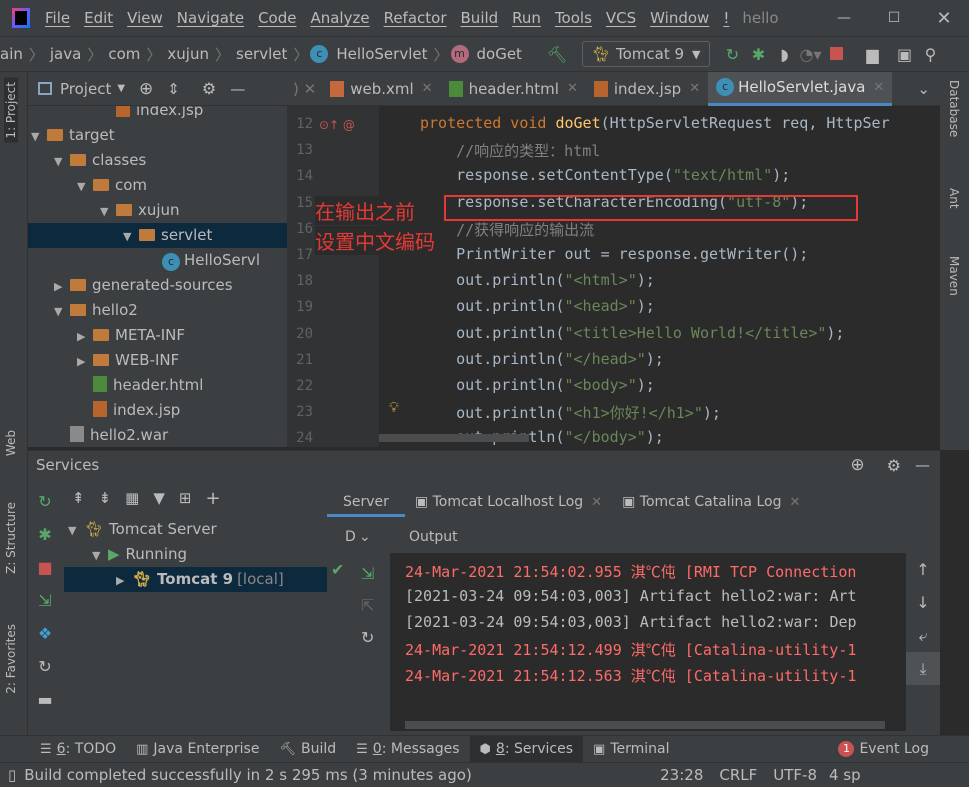  What do you see at coordinates (157, 135) in the screenshot?
I see `tree-item: ▼ target` at bounding box center [157, 135].